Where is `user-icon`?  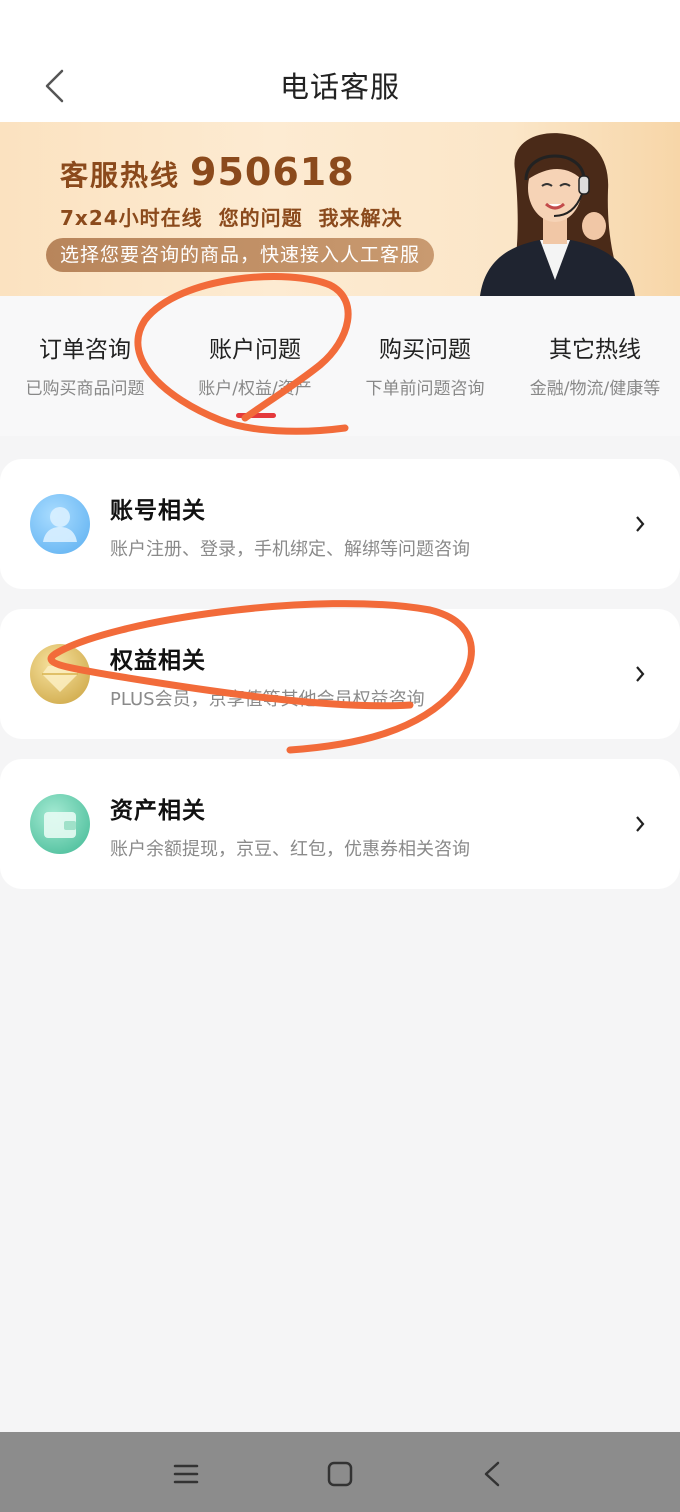 user-icon is located at coordinates (60, 524).